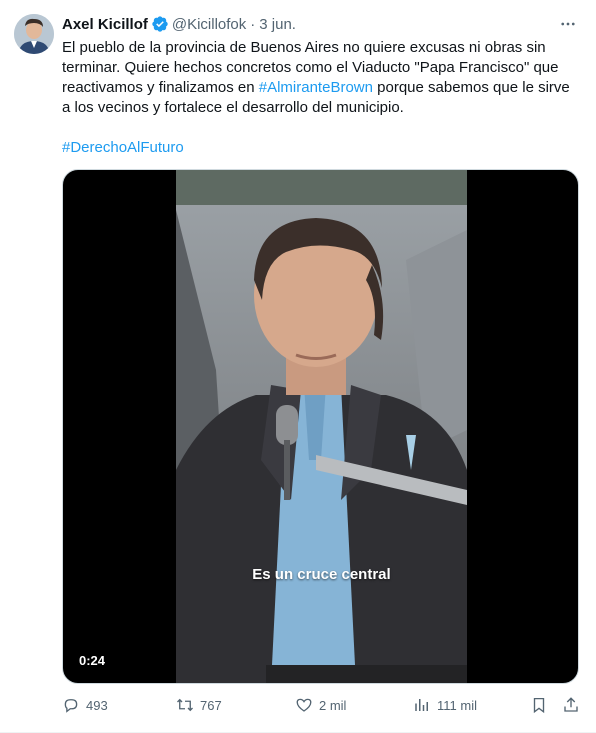 This screenshot has width=596, height=733. I want to click on reply-count: 493, so click(97, 705).